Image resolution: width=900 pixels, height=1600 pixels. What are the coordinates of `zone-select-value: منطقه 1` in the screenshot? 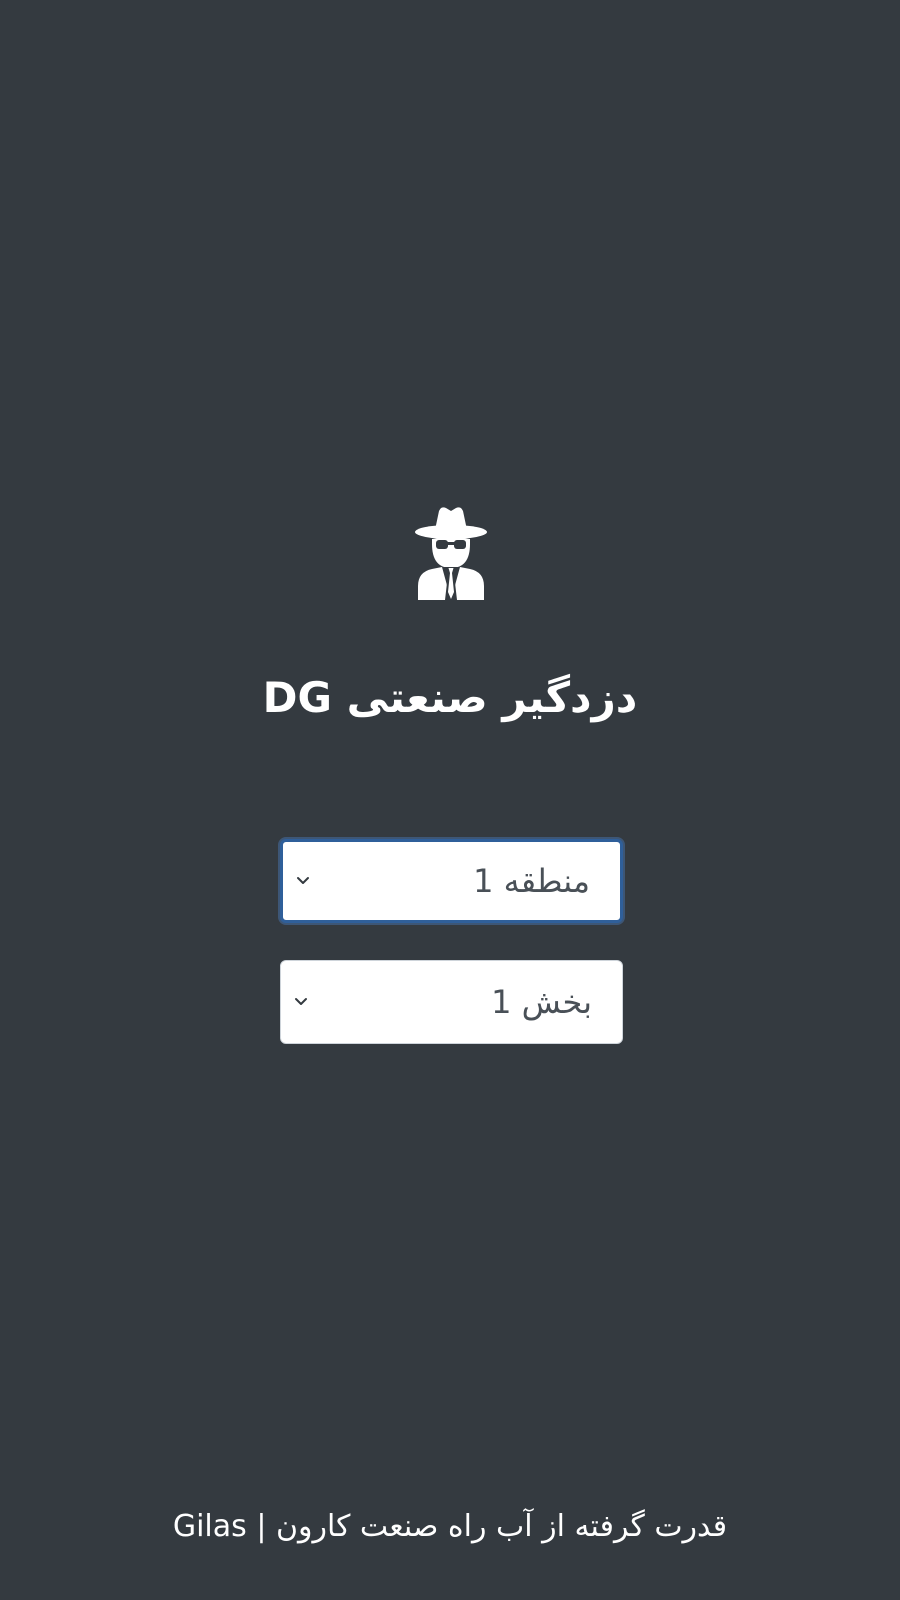 It's located at (531, 881).